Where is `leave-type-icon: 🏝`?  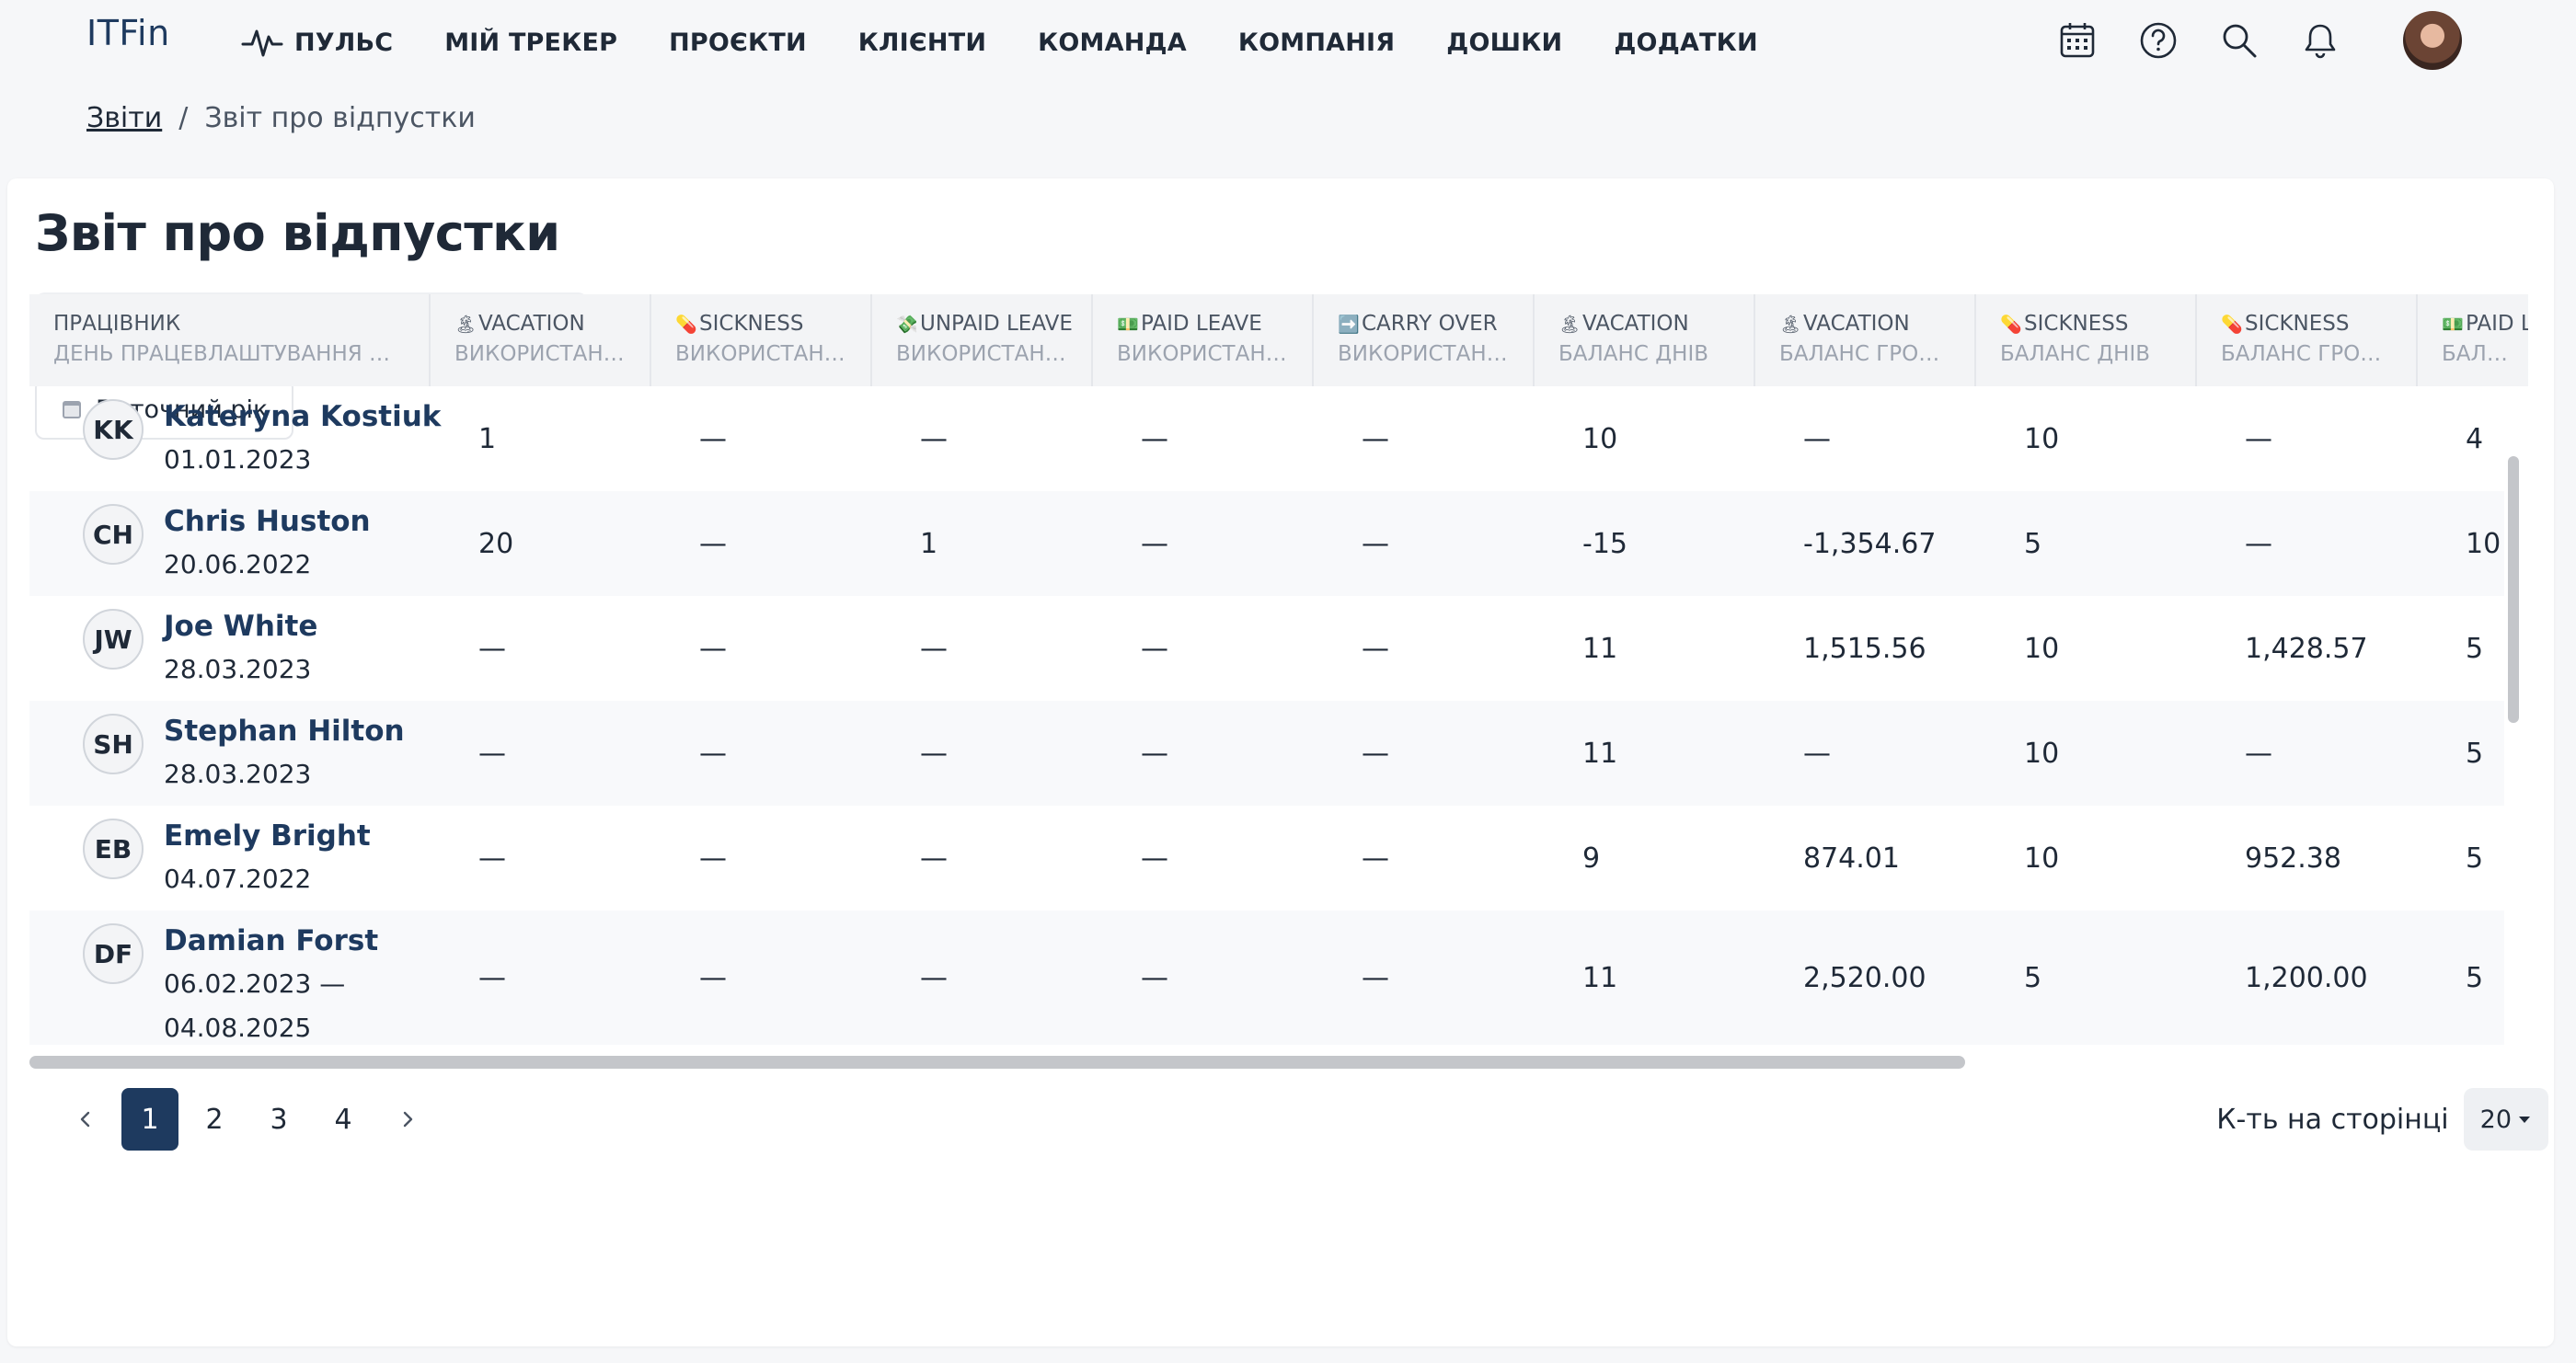 leave-type-icon: 🏝 is located at coordinates (1790, 324).